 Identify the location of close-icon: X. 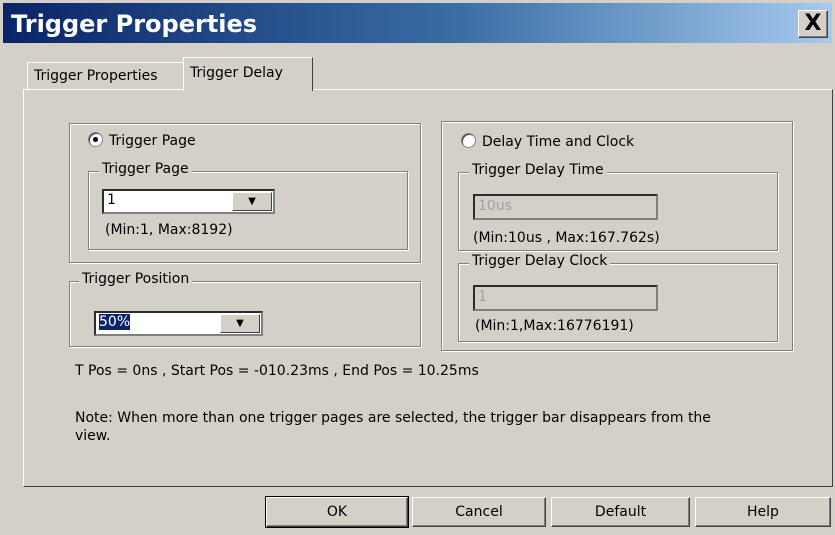
(813, 24).